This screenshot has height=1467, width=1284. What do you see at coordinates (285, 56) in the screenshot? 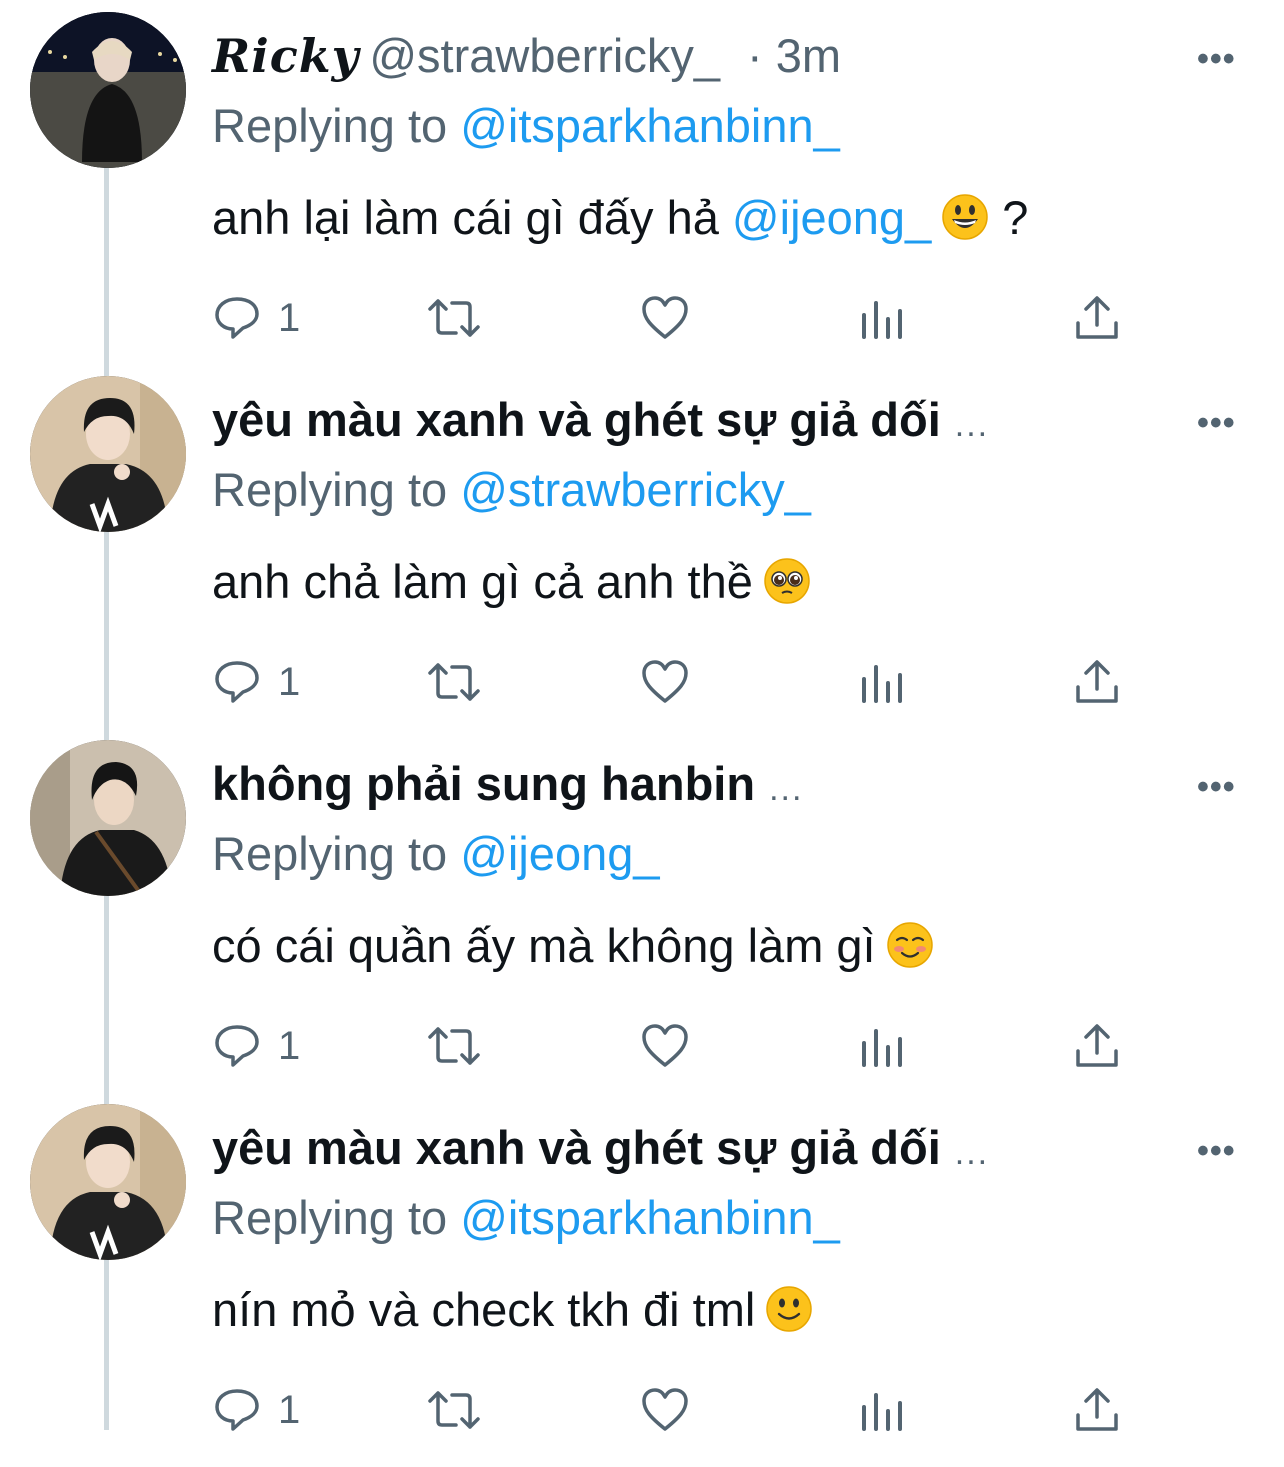
I see `display-name: Ricky` at bounding box center [285, 56].